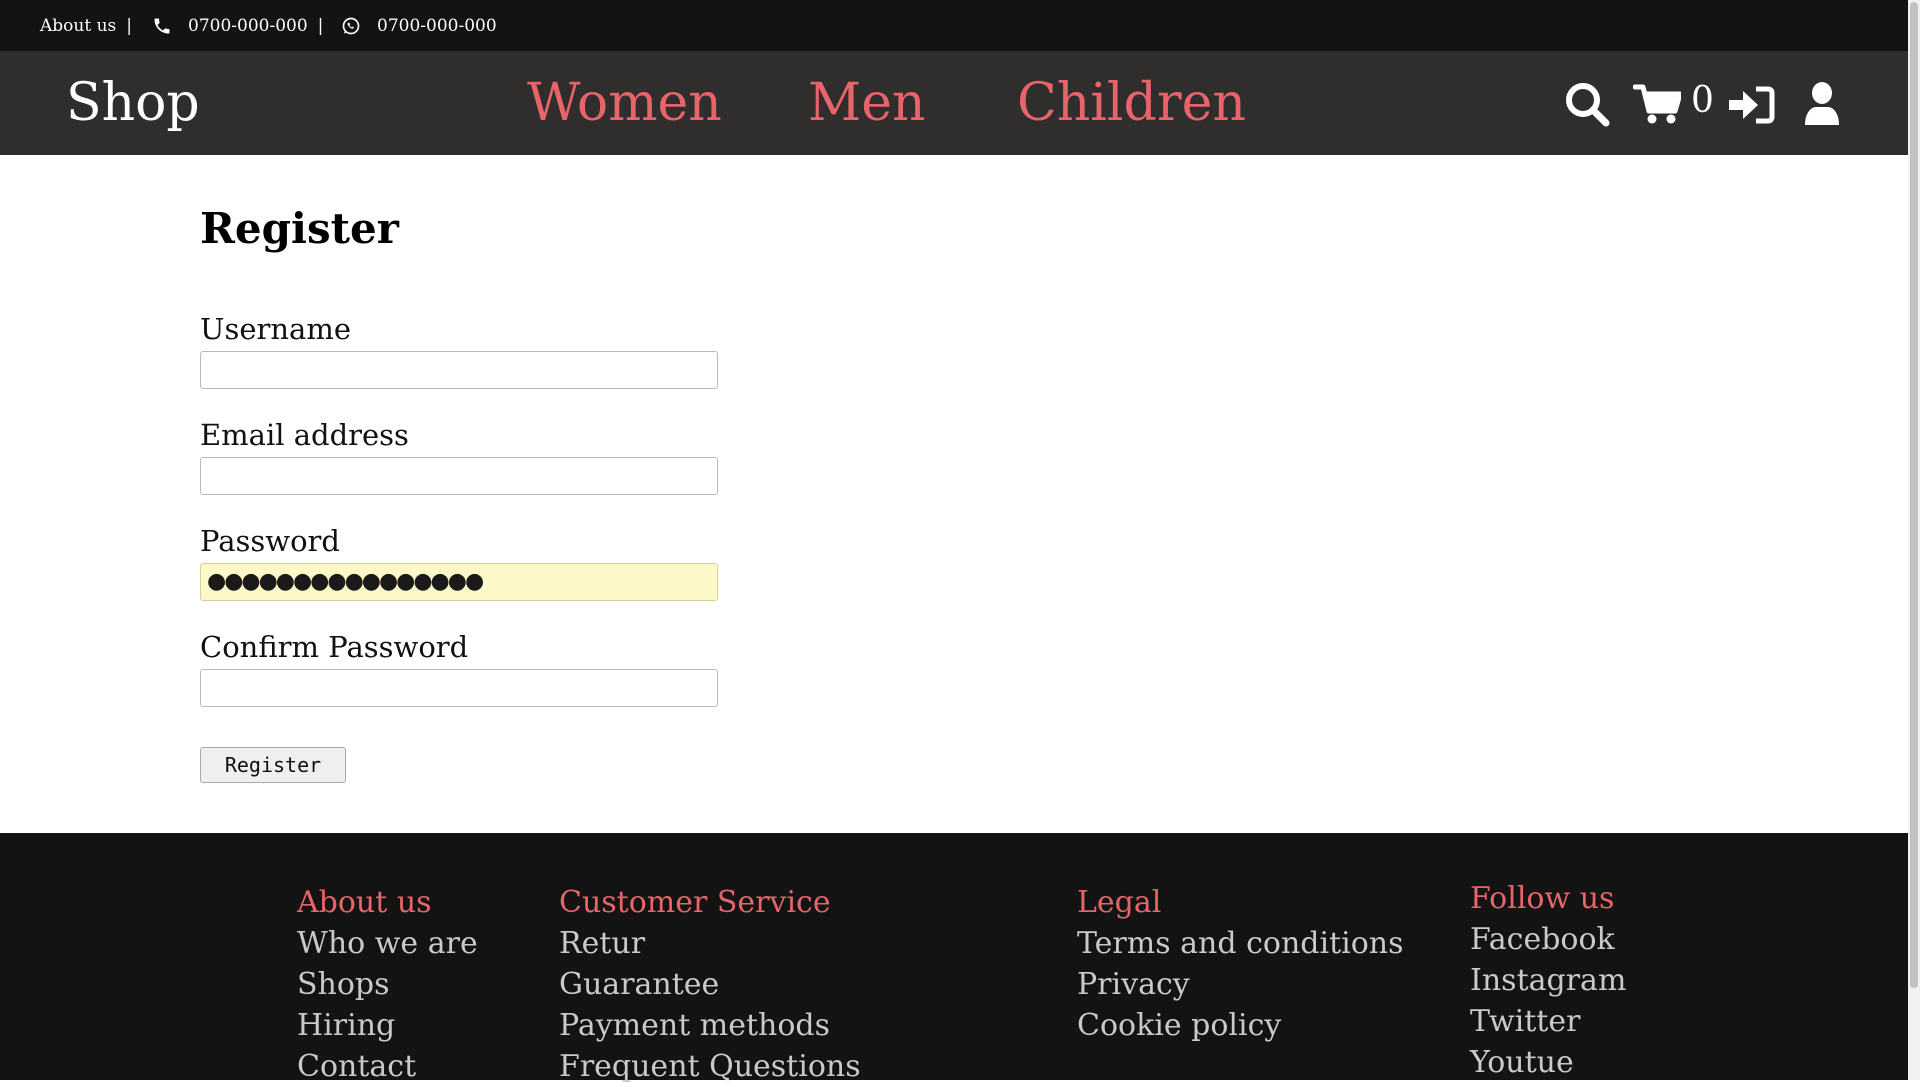 Image resolution: width=1920 pixels, height=1087 pixels. Describe the element at coordinates (1657, 104) in the screenshot. I see `cart-icon` at that location.